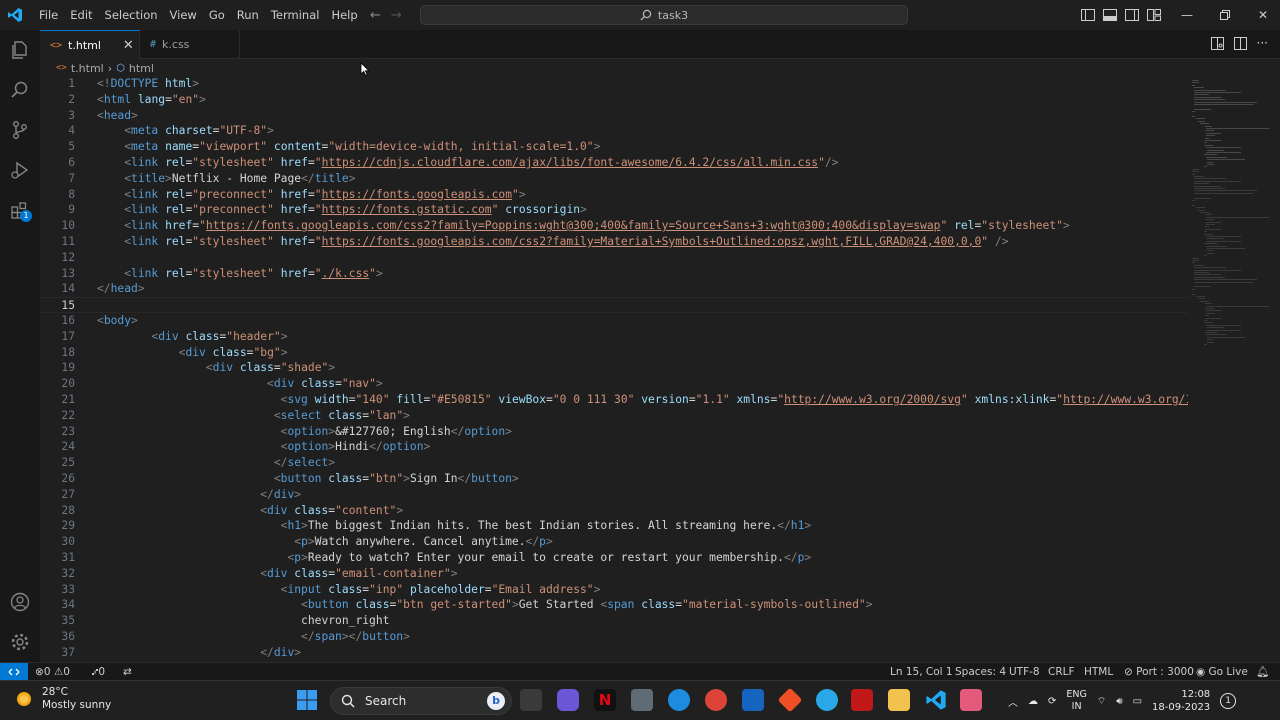 This screenshot has height=720, width=1280. What do you see at coordinates (679, 700) in the screenshot?
I see `edge-browser-icon` at bounding box center [679, 700].